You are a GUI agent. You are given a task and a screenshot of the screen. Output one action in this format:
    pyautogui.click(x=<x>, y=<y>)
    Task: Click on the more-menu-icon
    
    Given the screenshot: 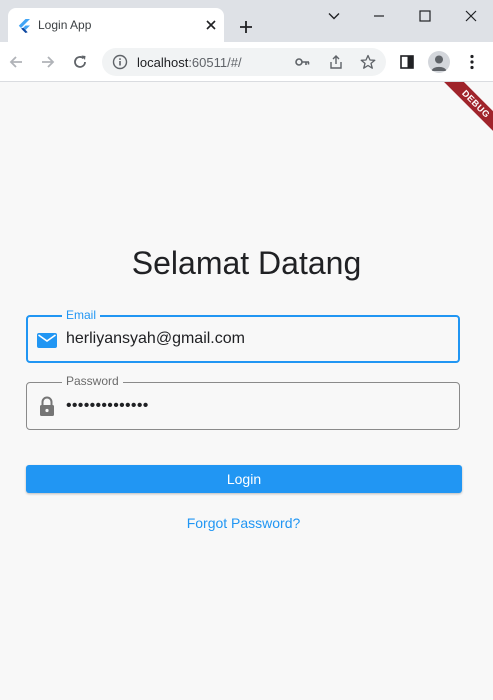 What is the action you would take?
    pyautogui.click(x=472, y=62)
    